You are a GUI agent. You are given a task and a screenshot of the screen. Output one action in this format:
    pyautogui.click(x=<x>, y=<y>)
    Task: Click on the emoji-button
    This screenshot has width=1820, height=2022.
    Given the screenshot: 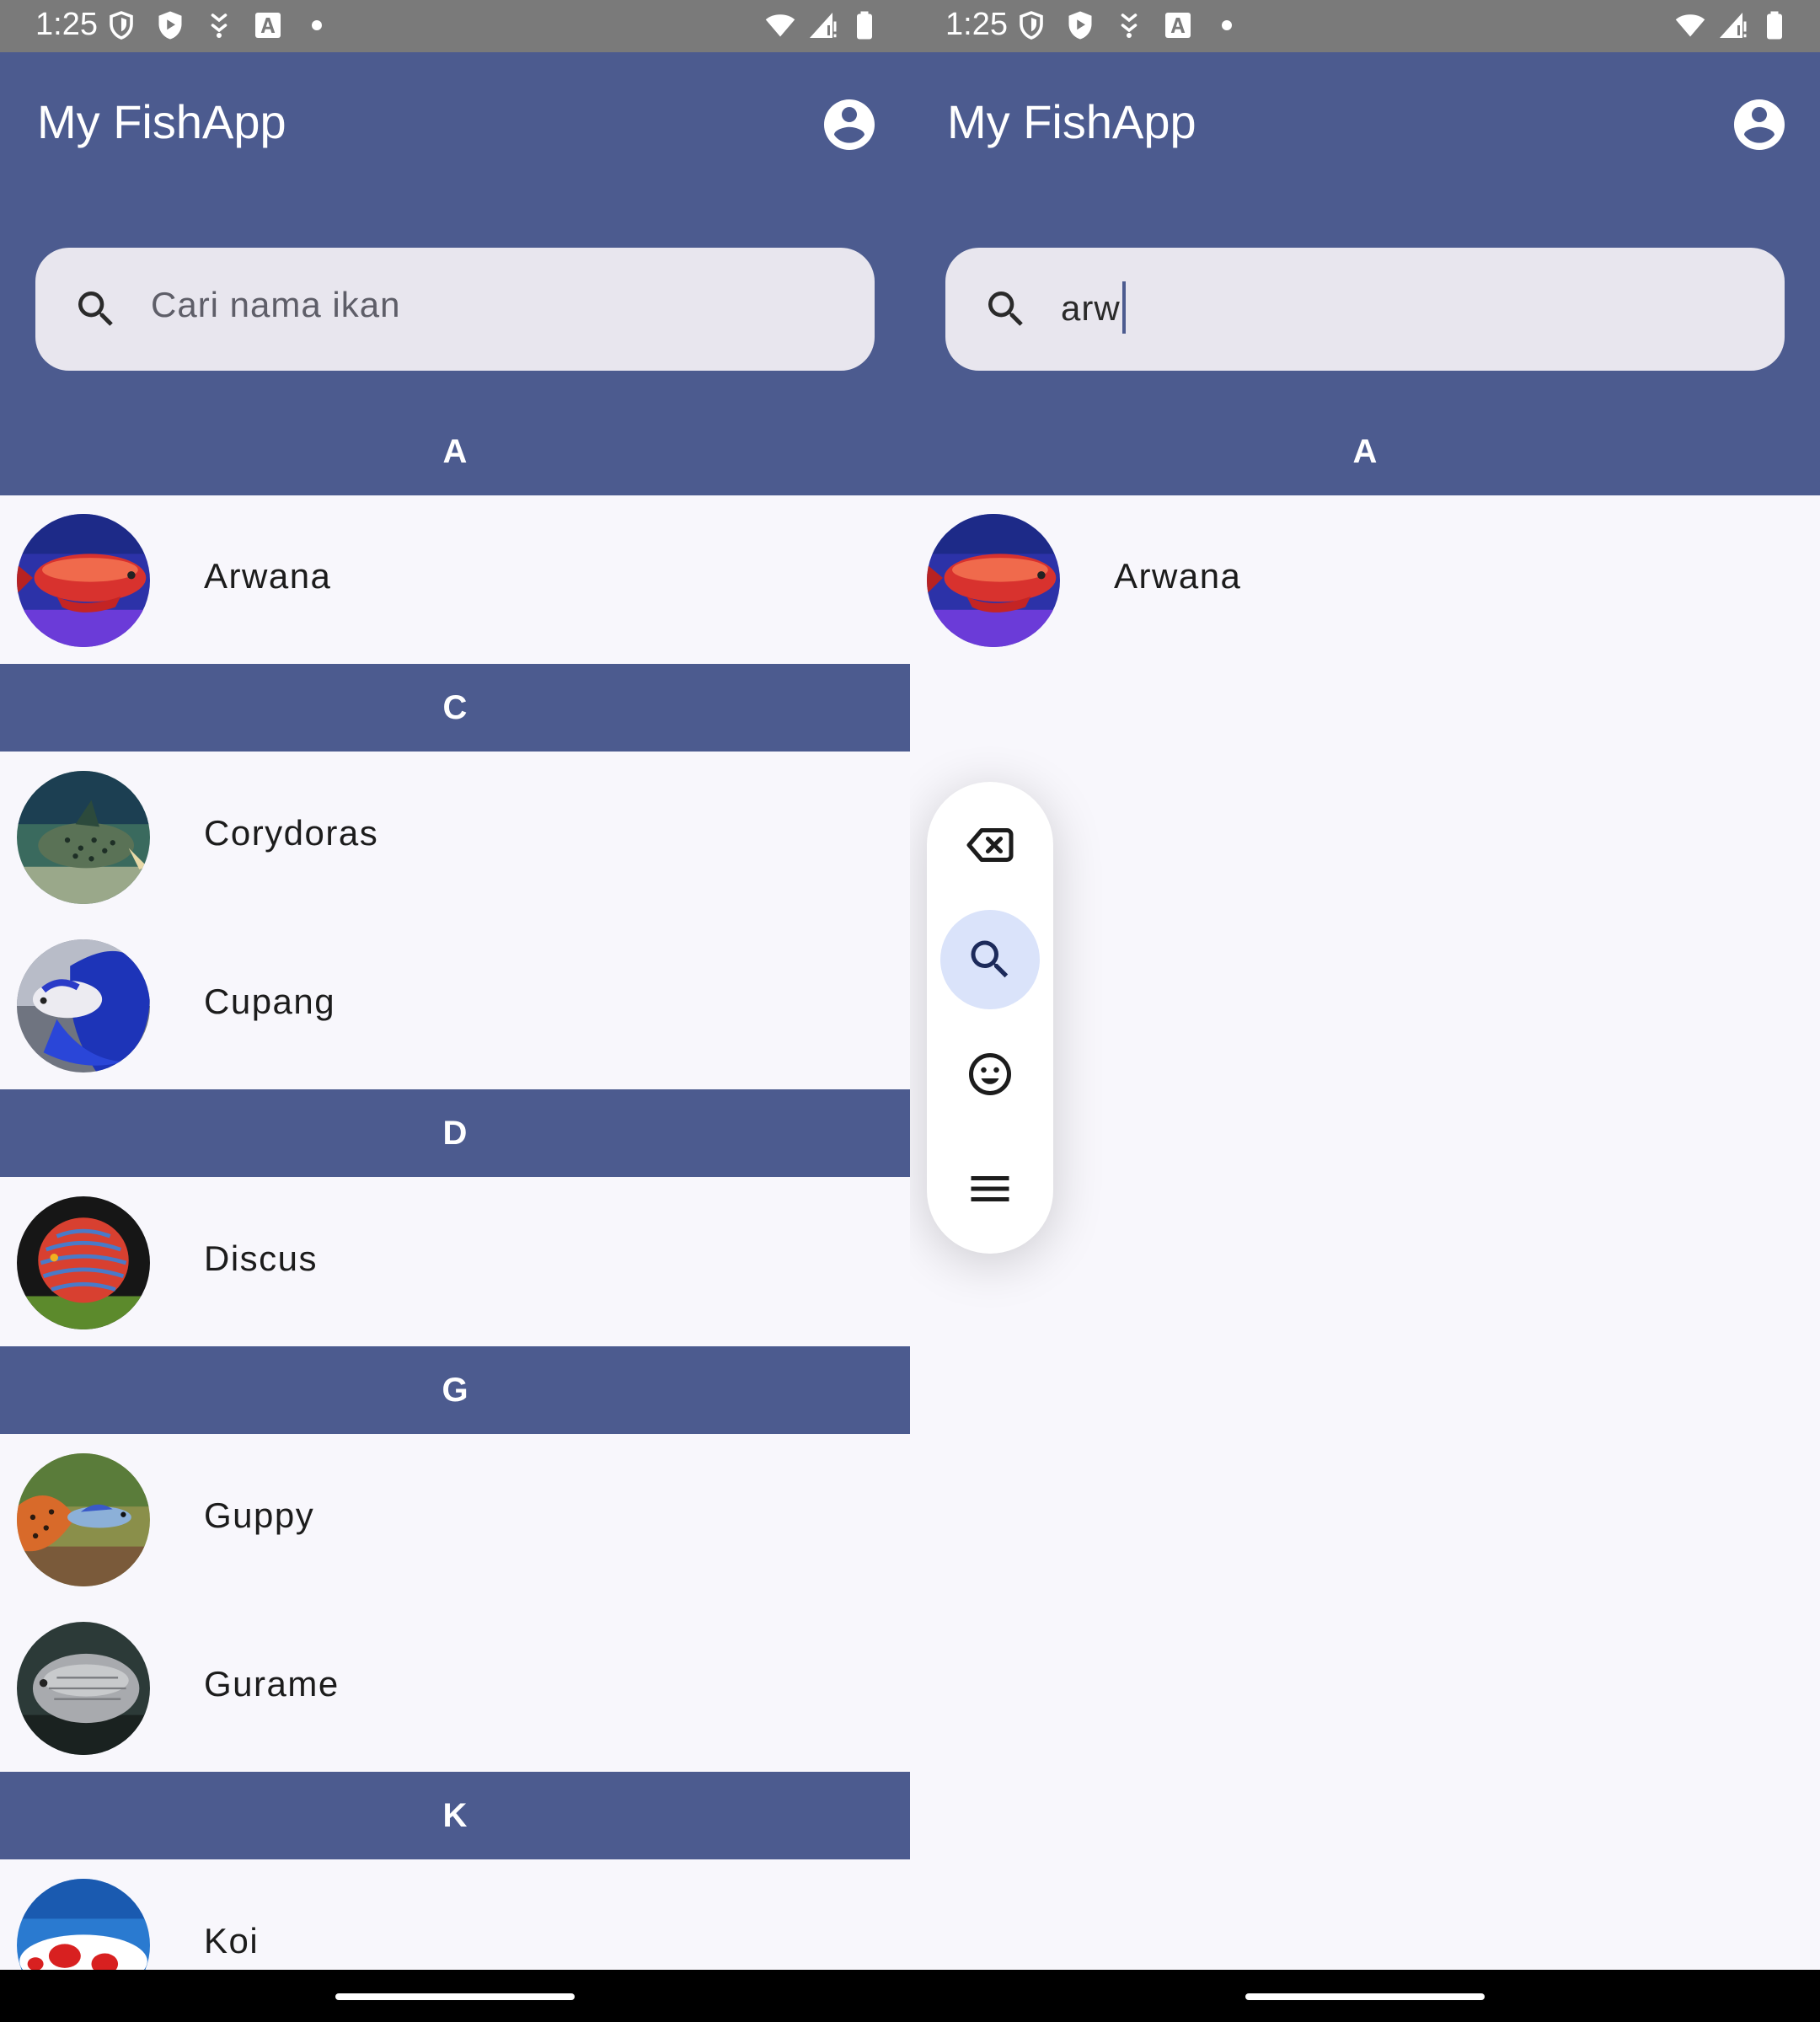 What is the action you would take?
    pyautogui.click(x=990, y=1074)
    